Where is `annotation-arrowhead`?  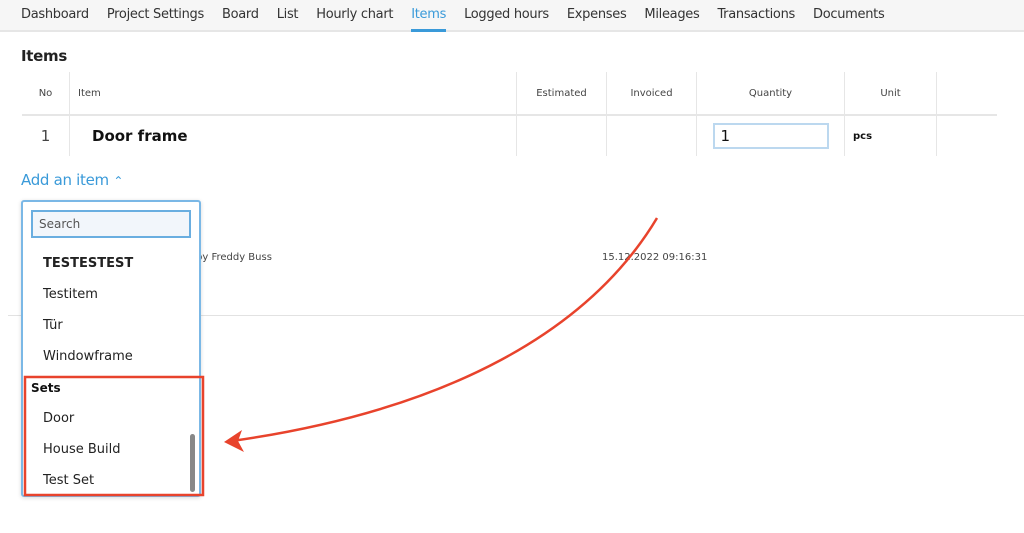
annotation-arrowhead is located at coordinates (234, 441).